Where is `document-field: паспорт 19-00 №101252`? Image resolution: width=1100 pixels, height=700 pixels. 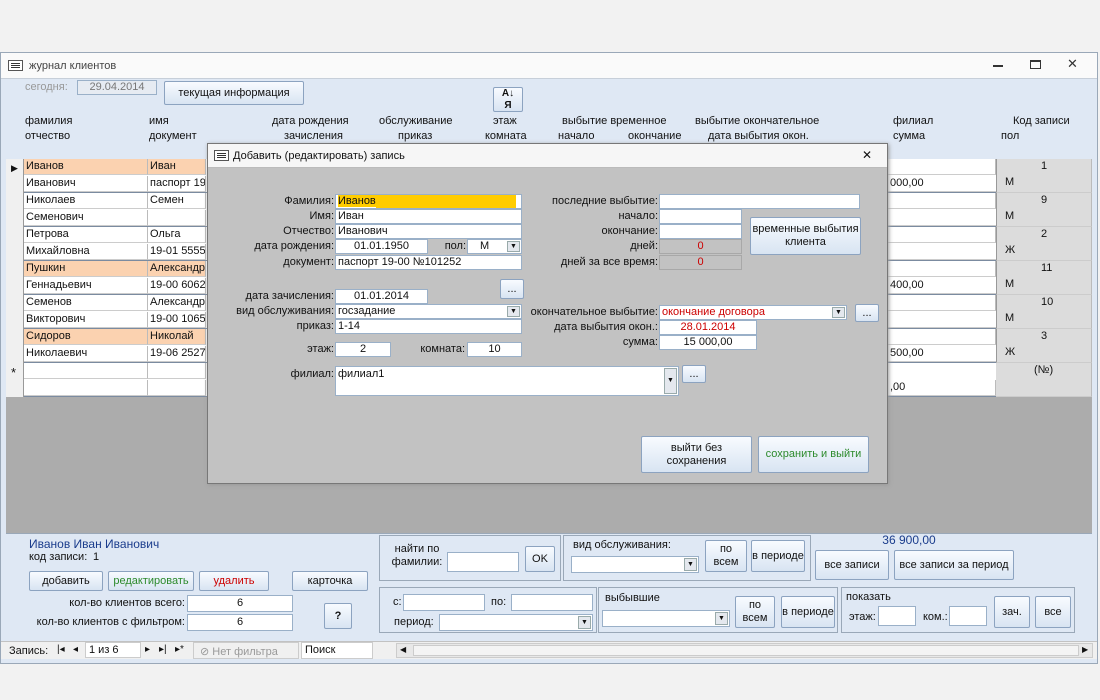 document-field: паспорт 19-00 №101252 is located at coordinates (428, 262).